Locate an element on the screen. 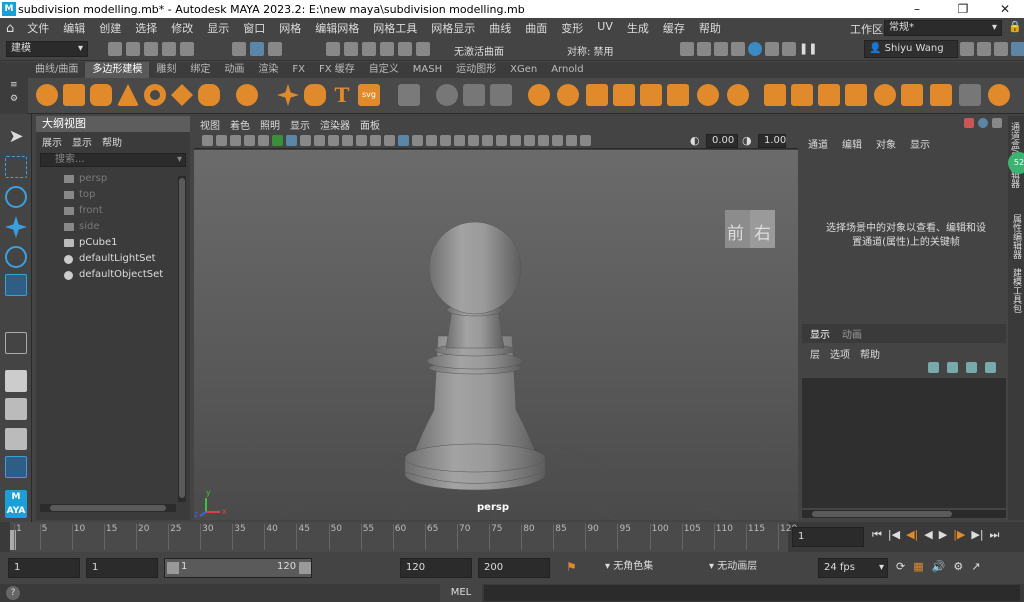 This screenshot has width=1024, height=602. snap-view-icon is located at coordinates (387, 49).